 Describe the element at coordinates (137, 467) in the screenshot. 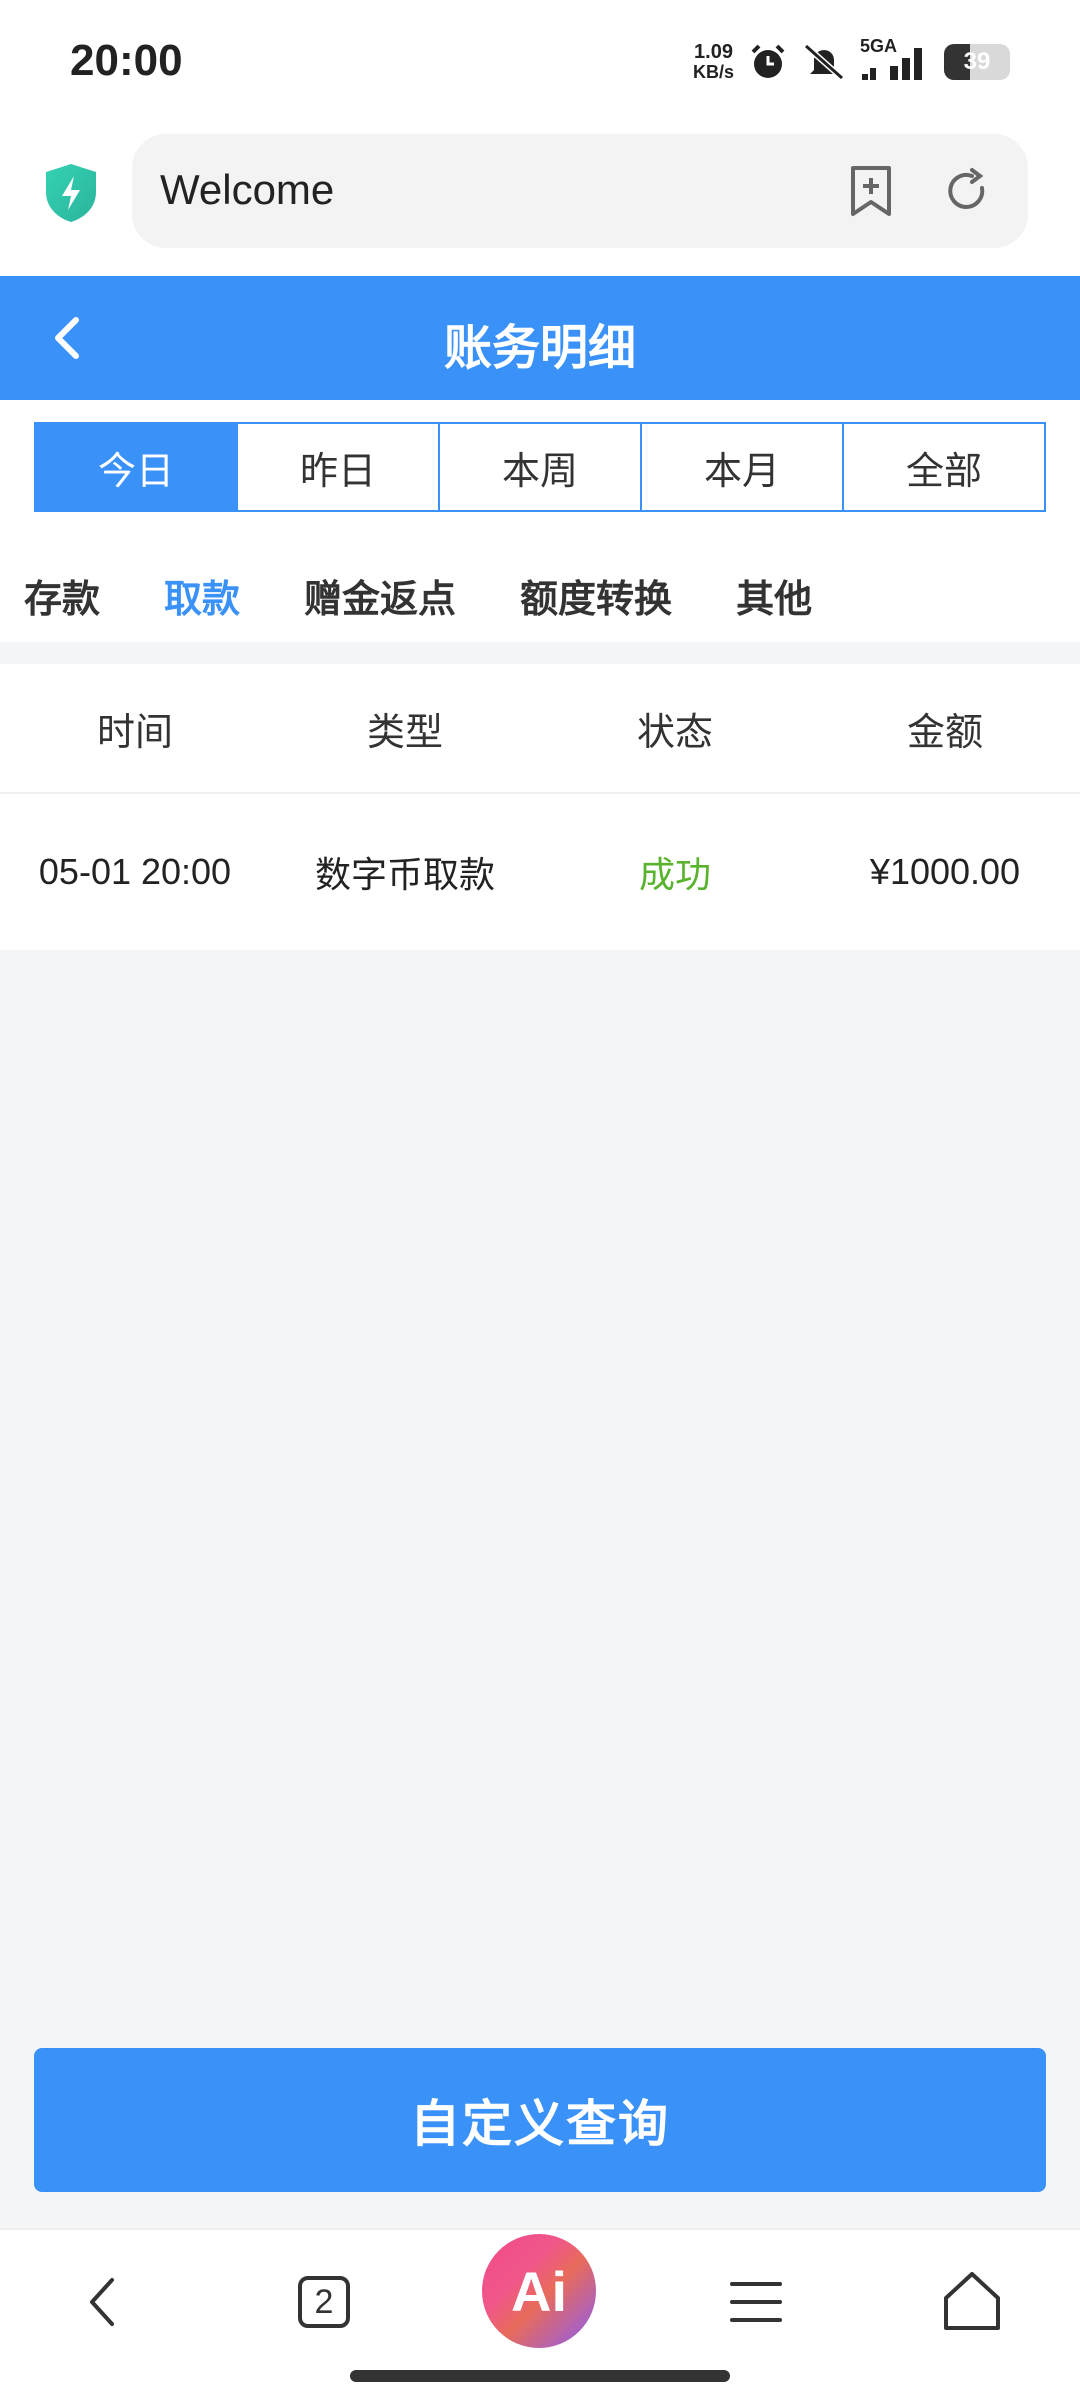

I see `tab-today: 今日` at that location.